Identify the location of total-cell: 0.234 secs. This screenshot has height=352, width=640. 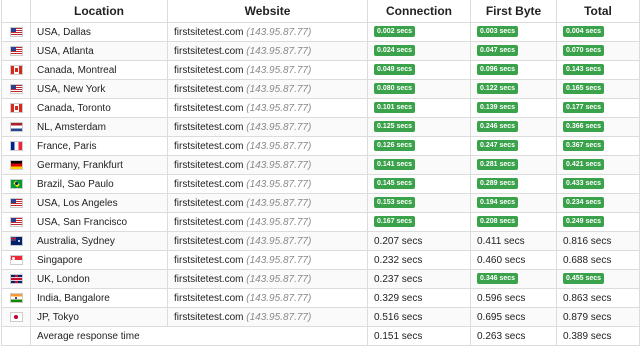
(598, 203).